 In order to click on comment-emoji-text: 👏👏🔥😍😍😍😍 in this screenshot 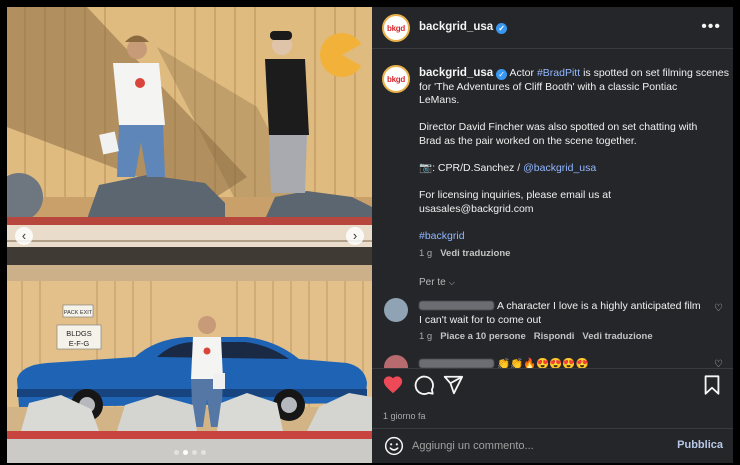, I will do `click(543, 363)`.